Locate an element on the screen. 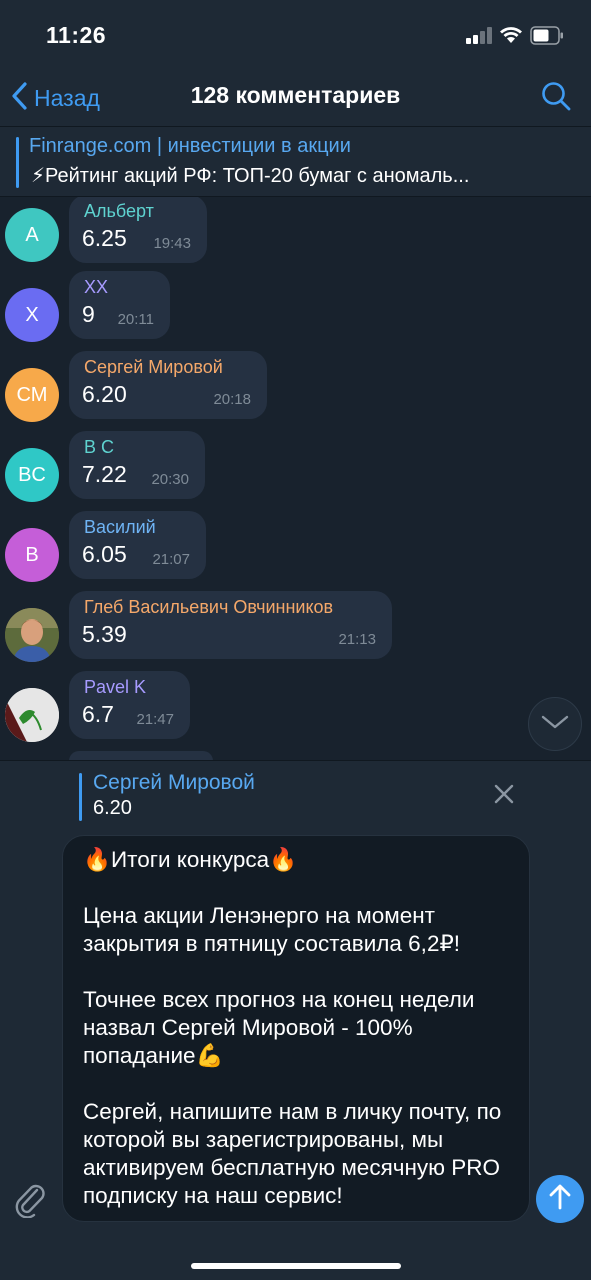  comment-item: В Василий 6.05 21:07 is located at coordinates (295, 547).